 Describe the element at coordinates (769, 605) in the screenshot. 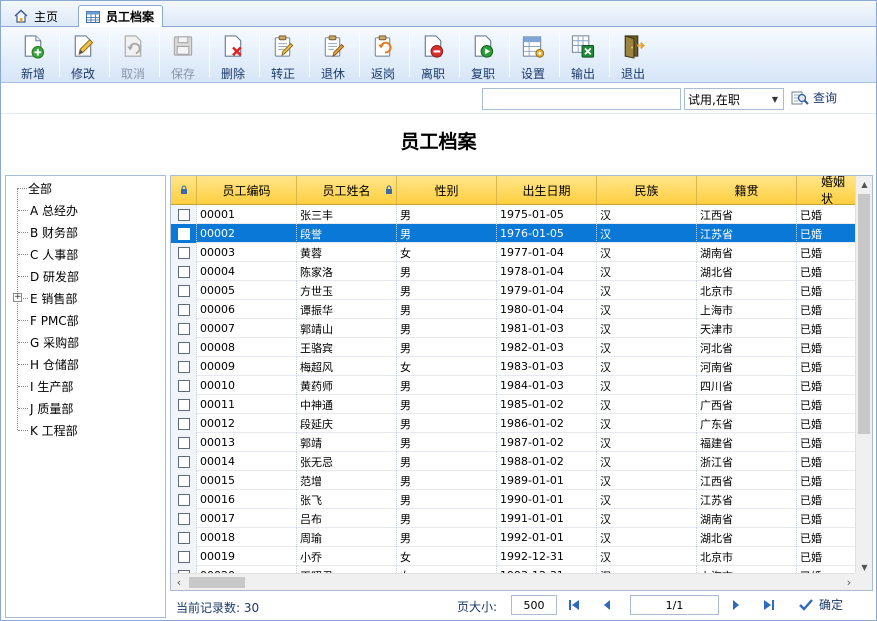

I see `last-page-button` at that location.